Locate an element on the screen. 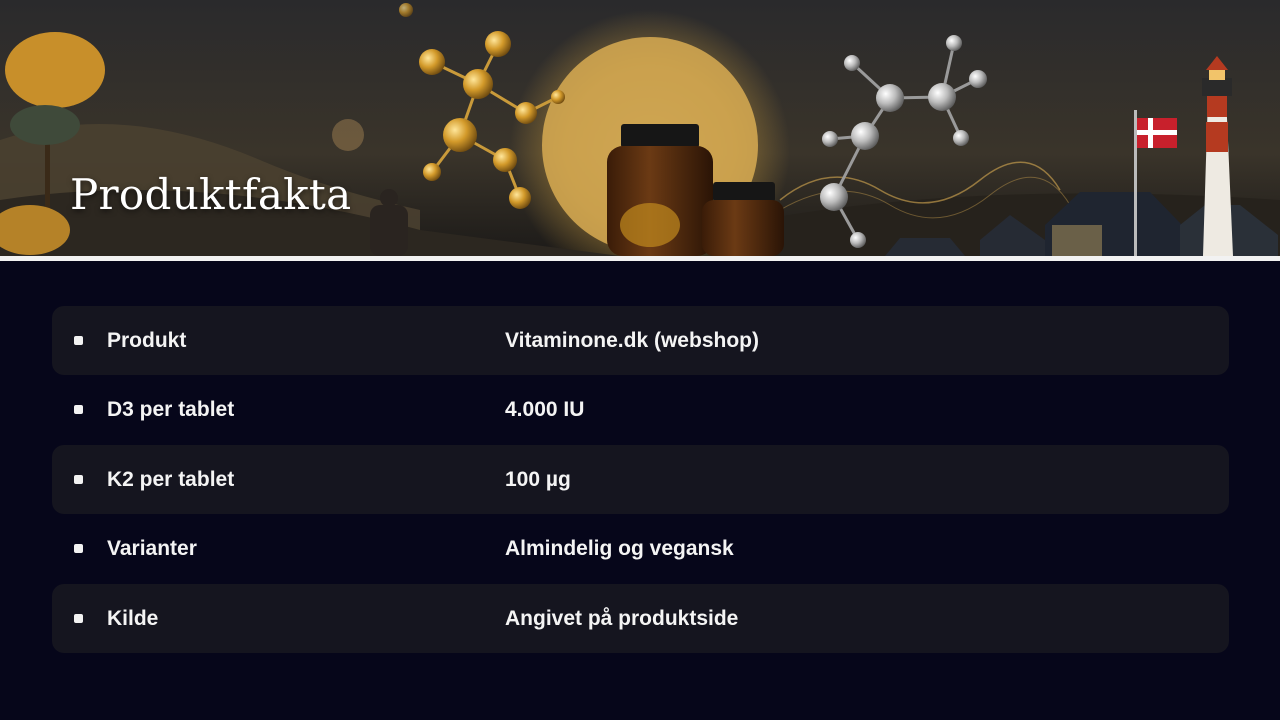 The width and height of the screenshot is (1280, 720). row-value: 100 µg is located at coordinates (538, 479).